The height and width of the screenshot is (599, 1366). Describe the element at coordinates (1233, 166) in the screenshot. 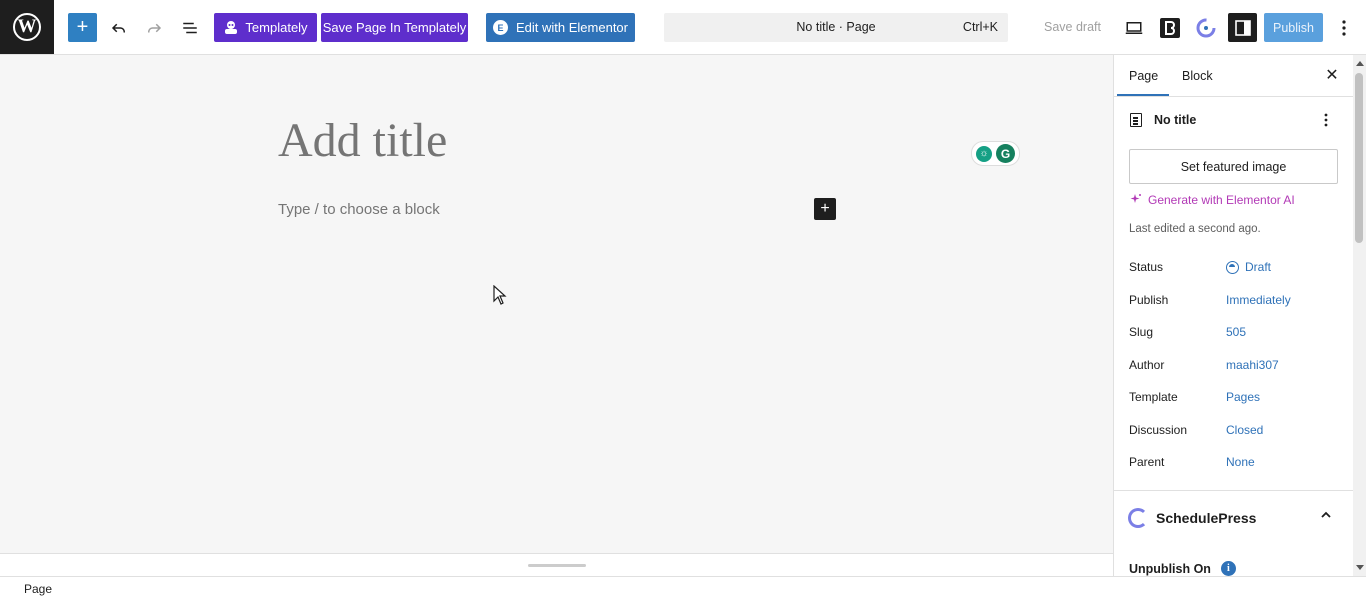

I see `set-featured-image-button: Set featured image` at that location.